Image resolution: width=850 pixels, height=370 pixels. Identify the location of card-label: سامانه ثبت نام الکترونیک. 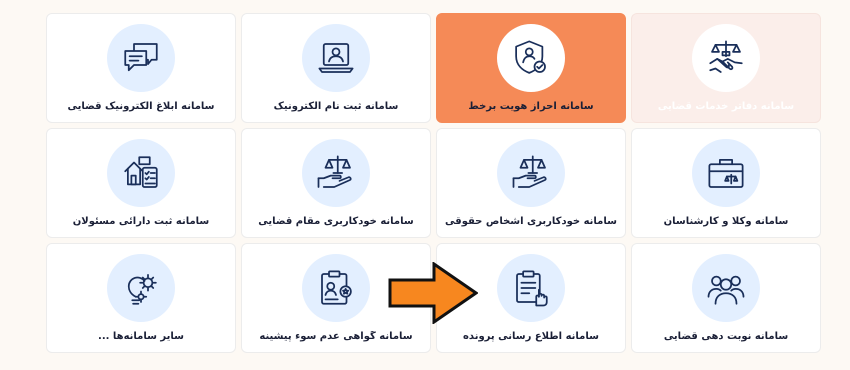
(336, 106).